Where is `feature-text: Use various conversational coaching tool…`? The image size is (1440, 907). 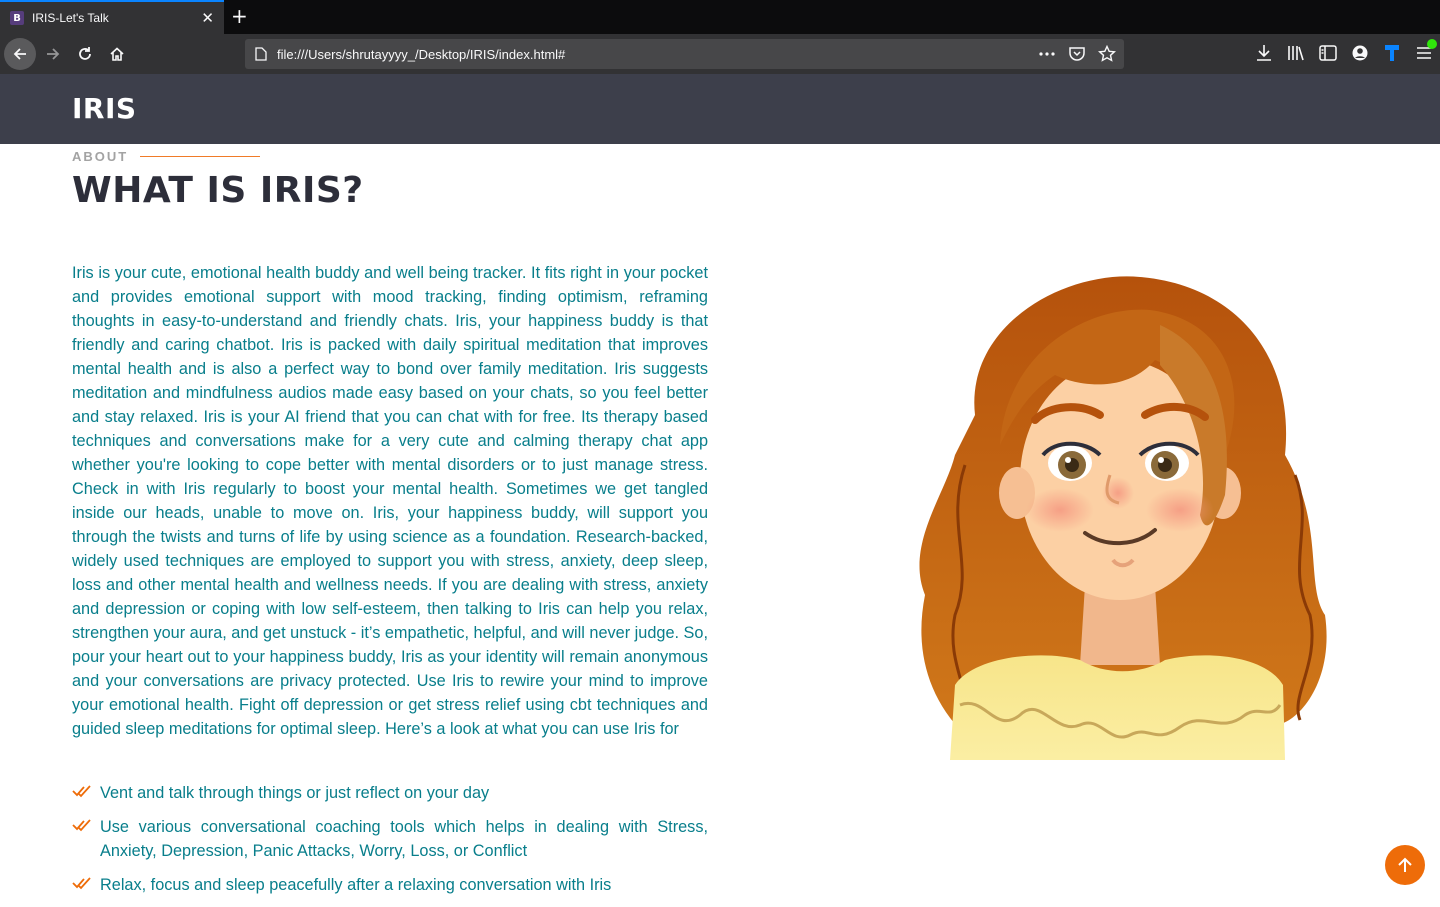 feature-text: Use various conversational coaching tool… is located at coordinates (404, 839).